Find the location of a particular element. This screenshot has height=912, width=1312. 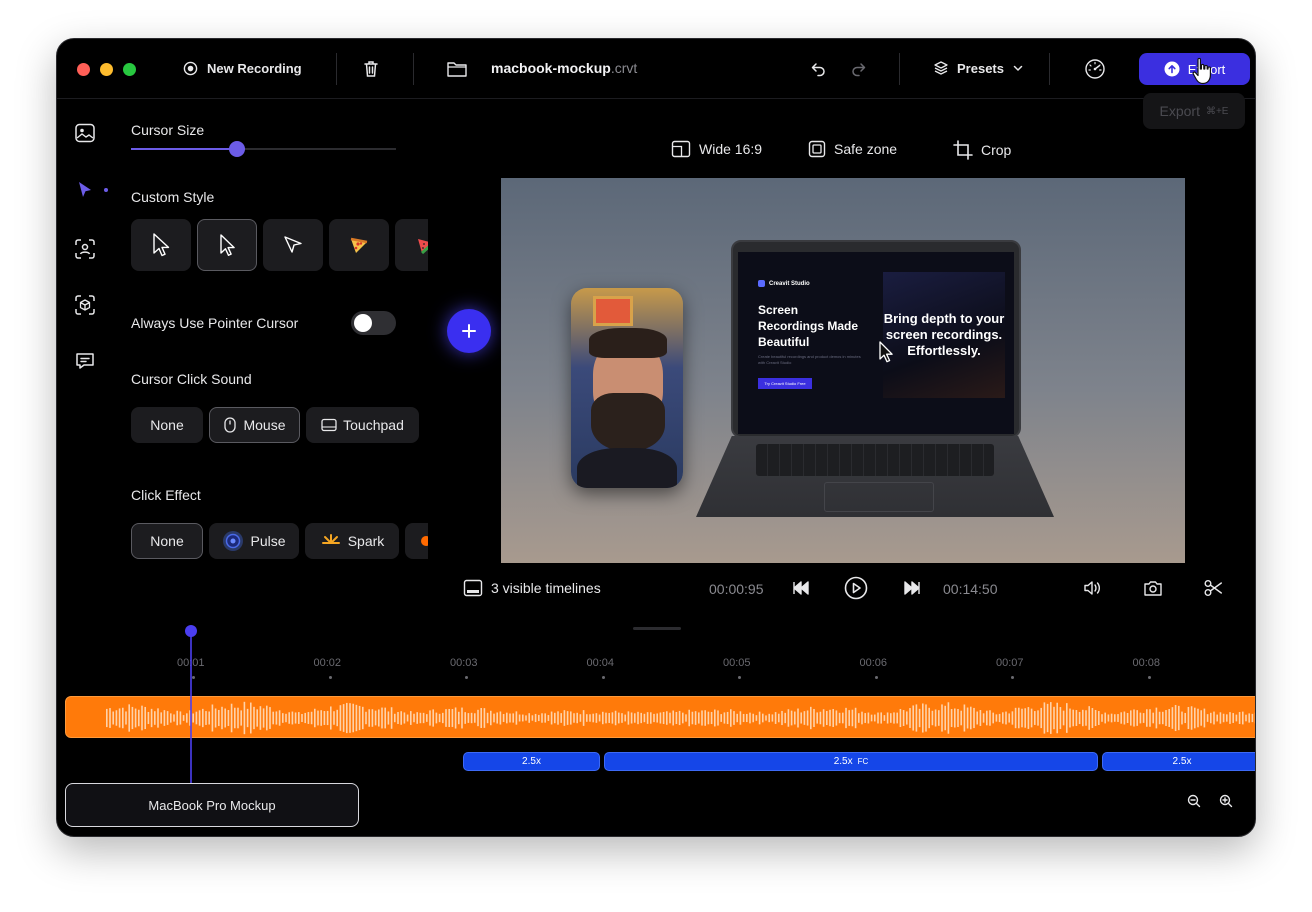

add-element-button is located at coordinates (469, 331).